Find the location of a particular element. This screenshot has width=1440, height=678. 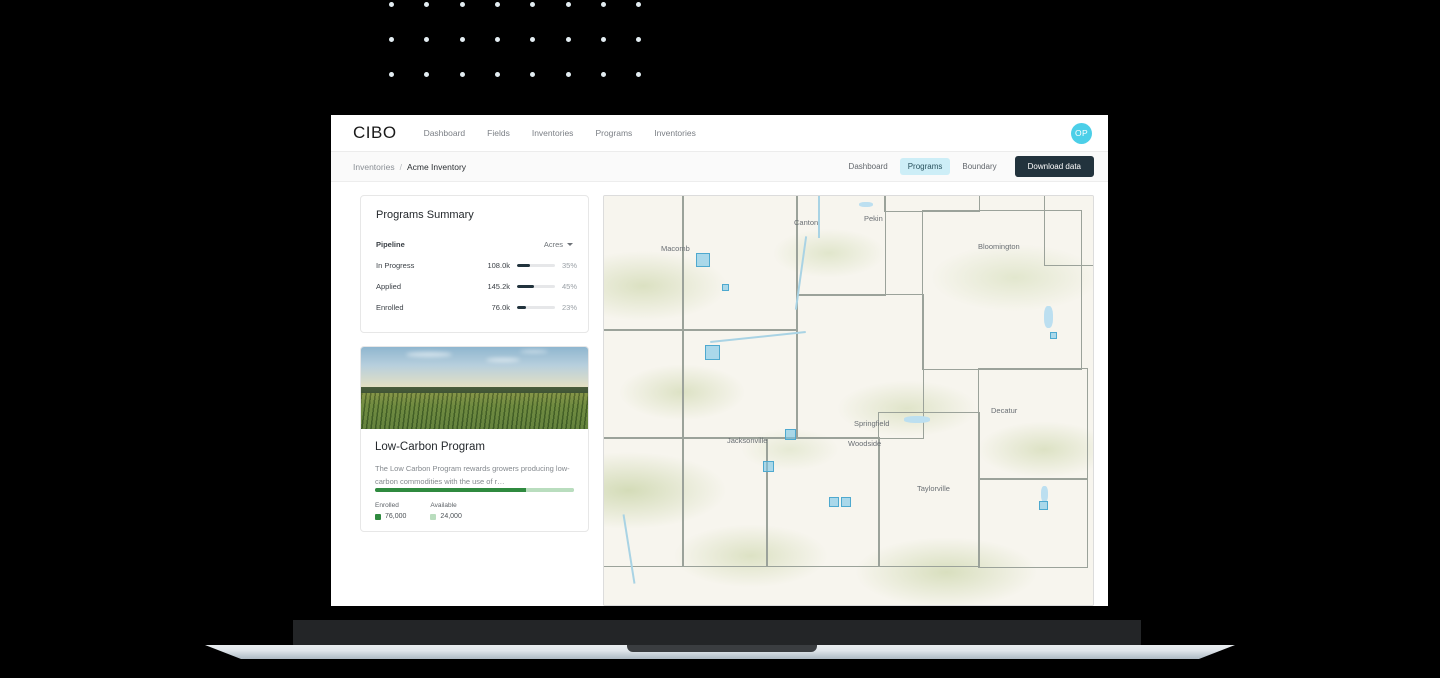

avatar: OP is located at coordinates (1081, 133).